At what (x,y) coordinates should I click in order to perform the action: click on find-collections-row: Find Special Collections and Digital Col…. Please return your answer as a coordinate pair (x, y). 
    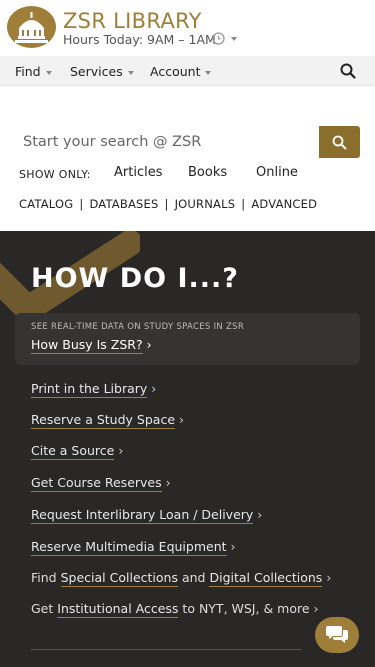
    Looking at the image, I should click on (181, 578).